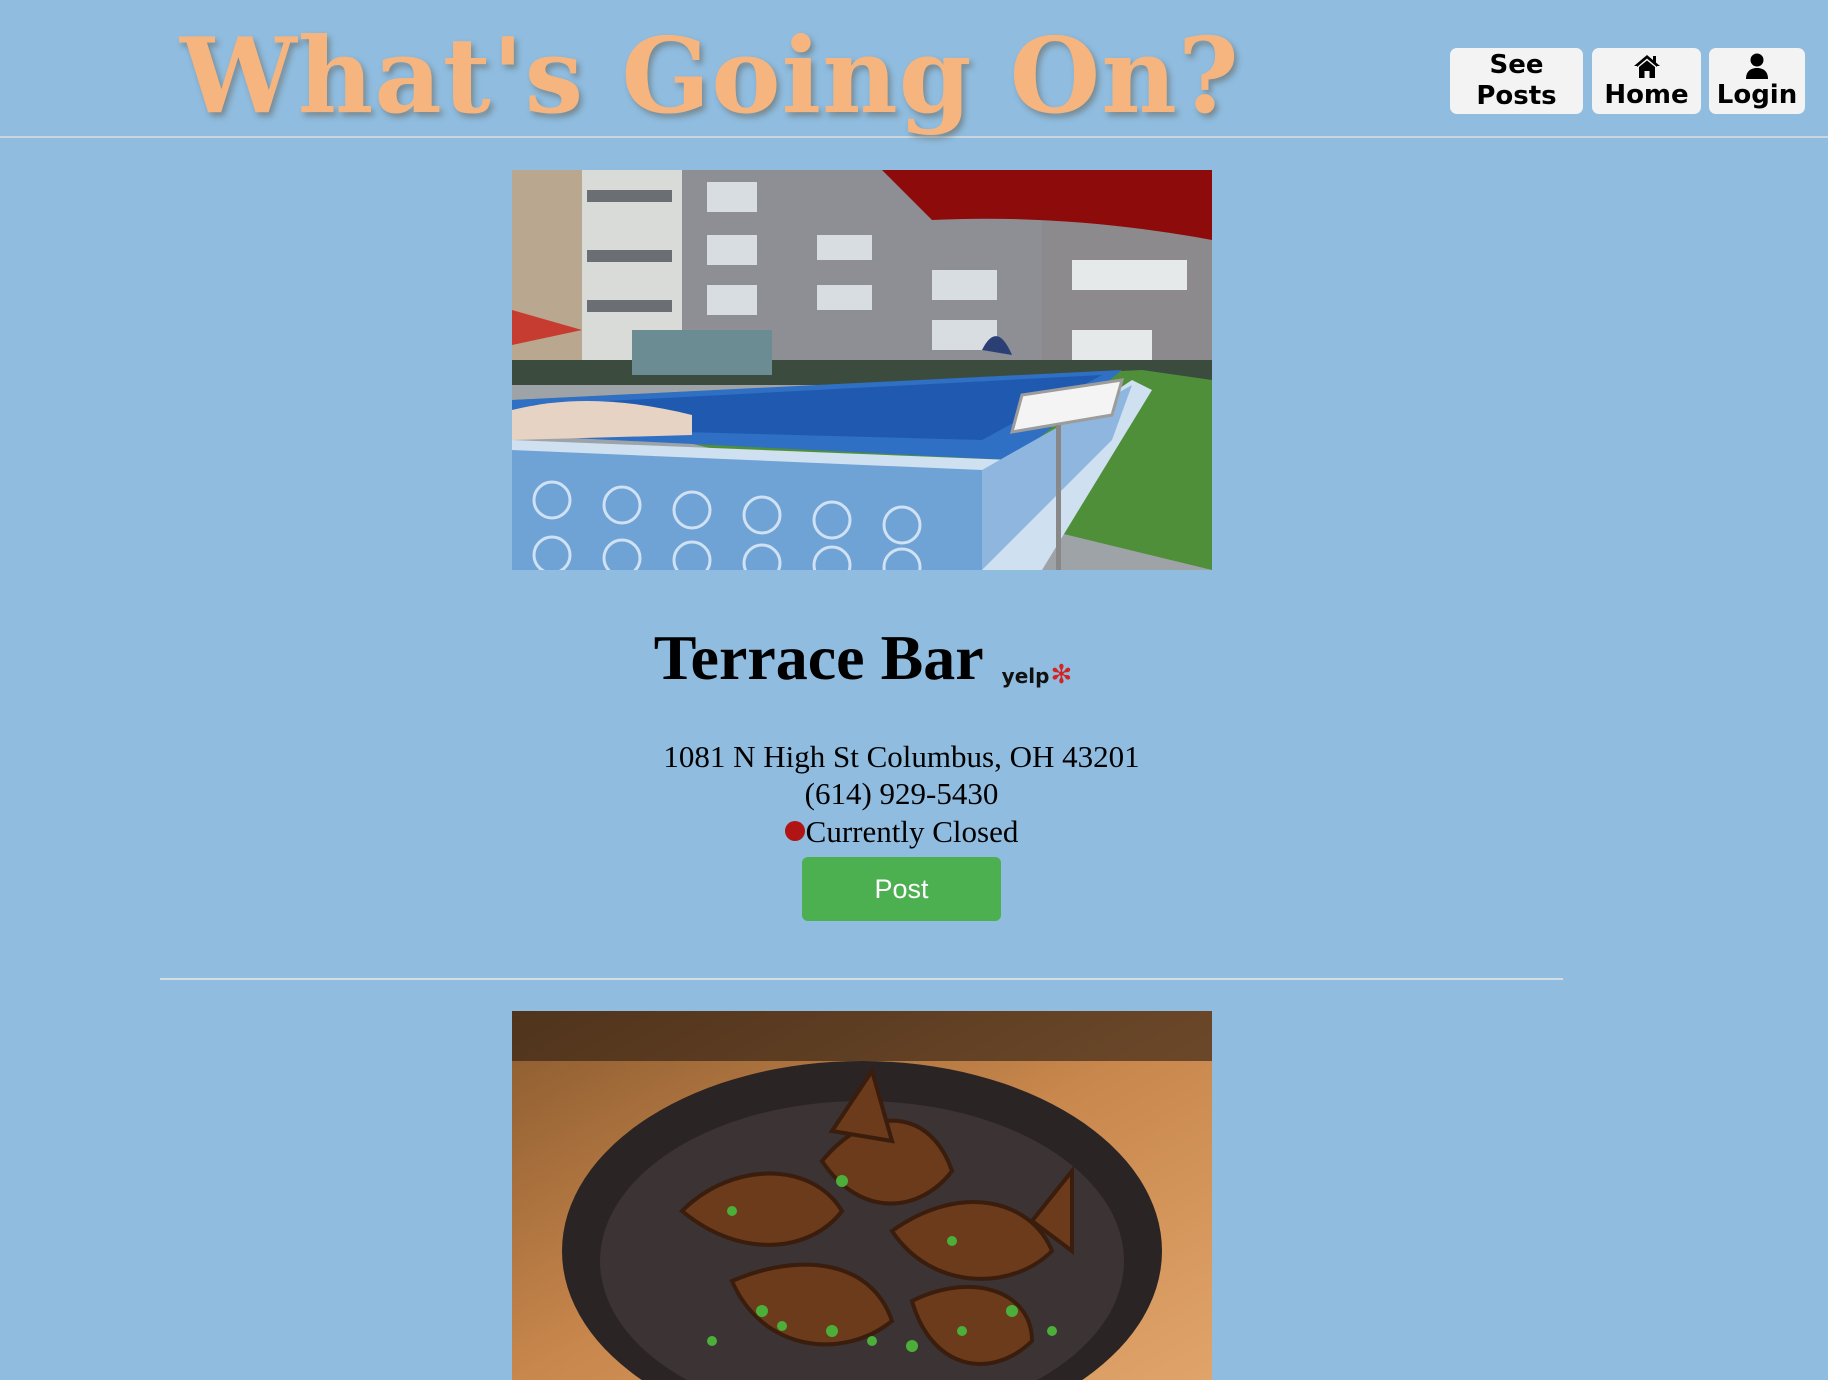  I want to click on see-posts-label-line1: See, so click(1516, 65).